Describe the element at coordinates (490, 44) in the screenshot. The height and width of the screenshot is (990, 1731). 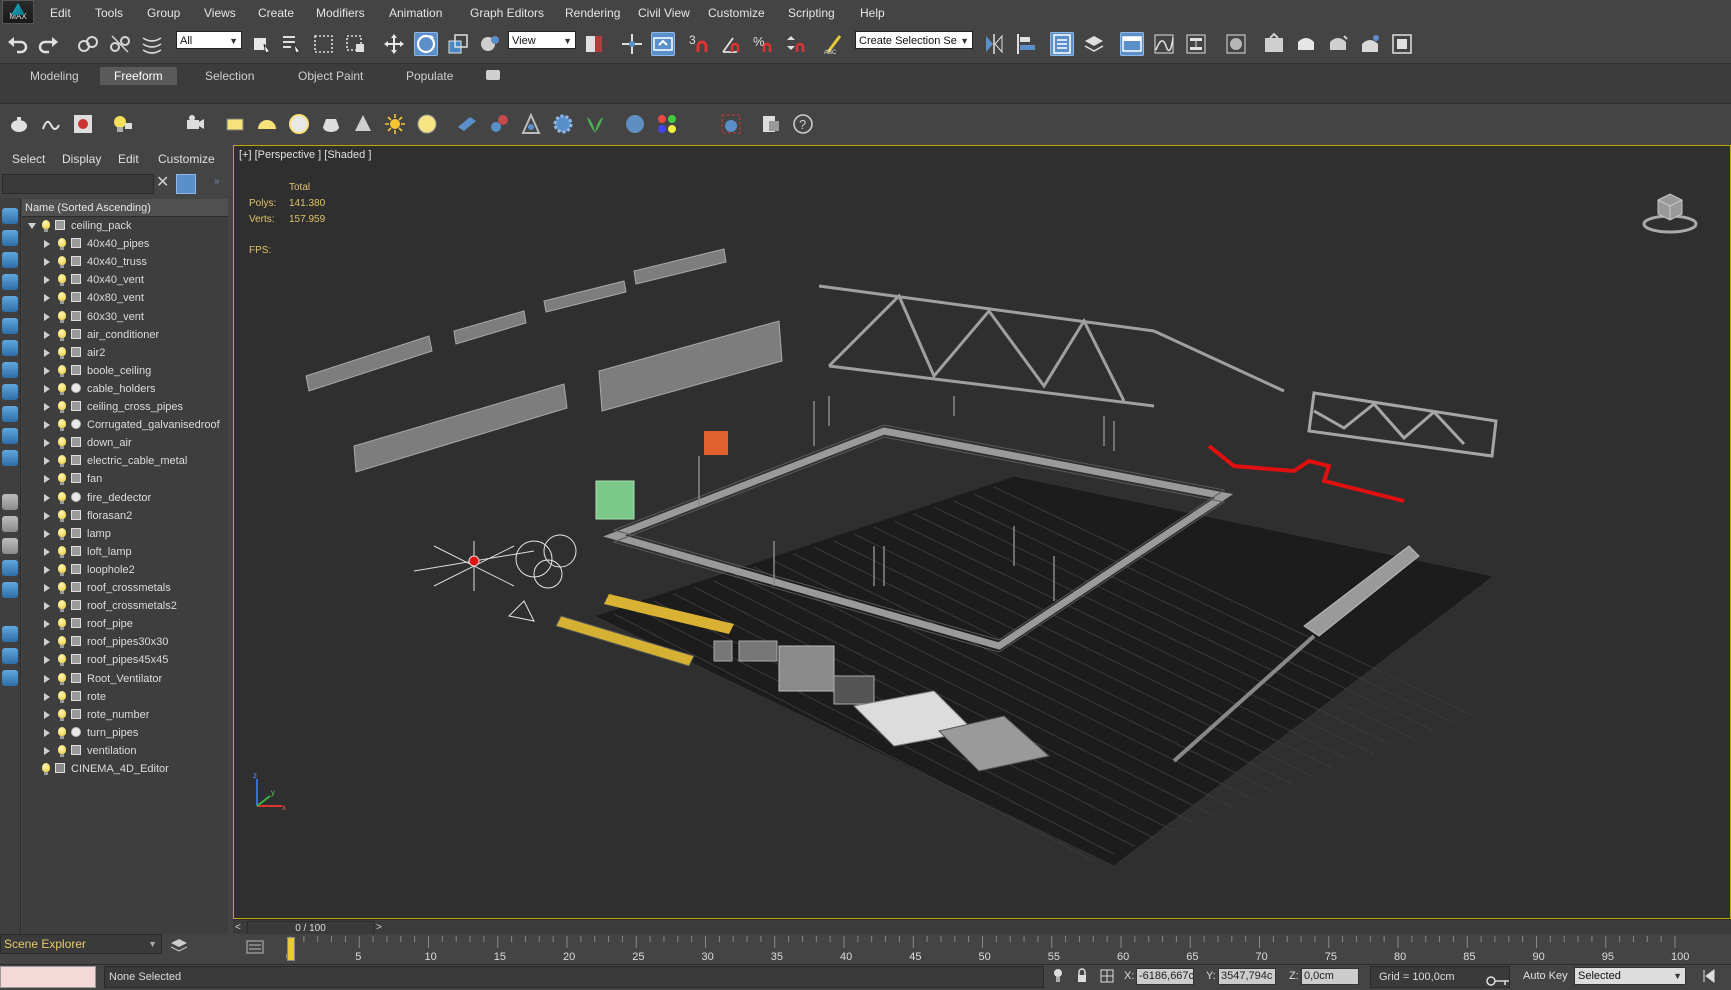
I see `place-icon` at that location.